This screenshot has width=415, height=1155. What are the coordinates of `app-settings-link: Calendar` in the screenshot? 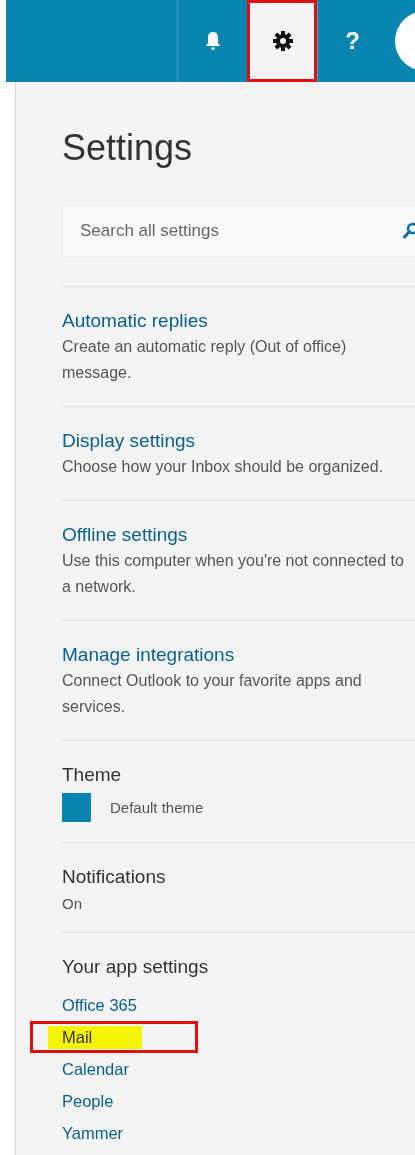 It's located at (95, 1069).